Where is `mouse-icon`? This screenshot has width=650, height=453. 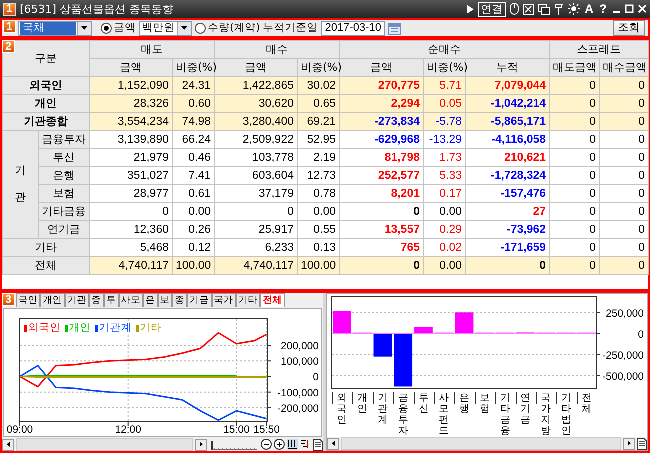
mouse-icon is located at coordinates (514, 9).